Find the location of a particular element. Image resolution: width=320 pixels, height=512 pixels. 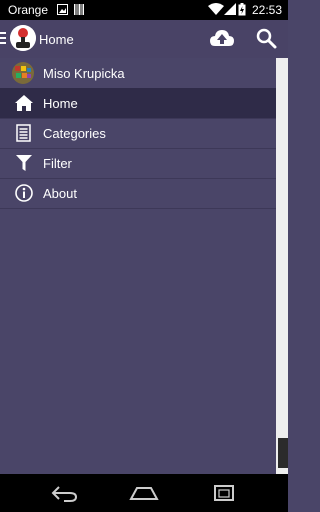

barcode-notification-icon is located at coordinates (79, 9).